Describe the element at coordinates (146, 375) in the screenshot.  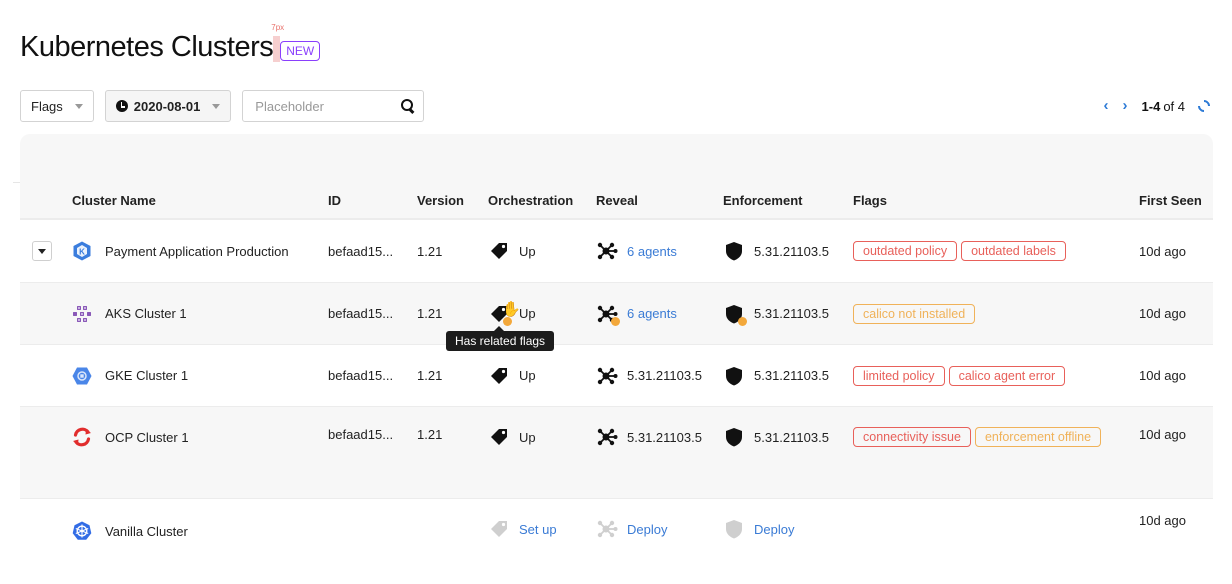
I see `cluster-name: GKE Cluster 1` at that location.